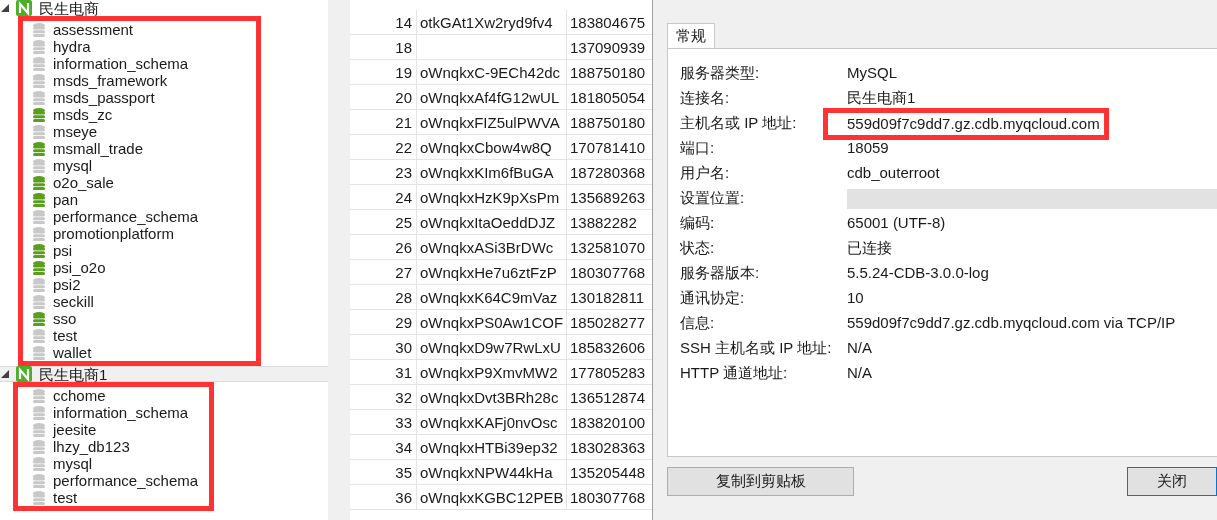 The height and width of the screenshot is (520, 1217). I want to click on field-label: 编码:, so click(698, 223).